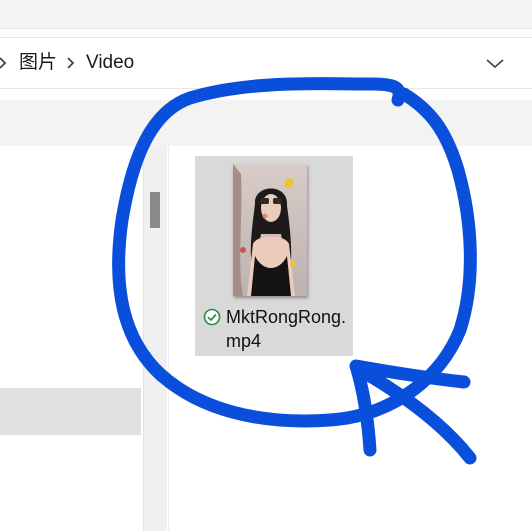  Describe the element at coordinates (155, 210) in the screenshot. I see `nav-scrollbar-thumb` at that location.